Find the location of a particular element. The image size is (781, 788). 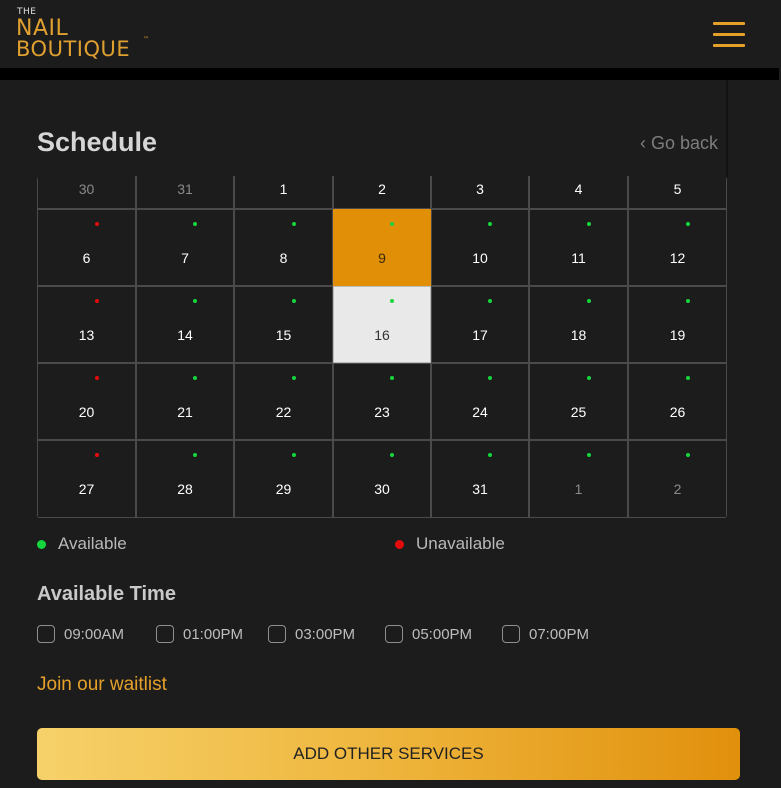

calendar-day: 15 is located at coordinates (283, 324).